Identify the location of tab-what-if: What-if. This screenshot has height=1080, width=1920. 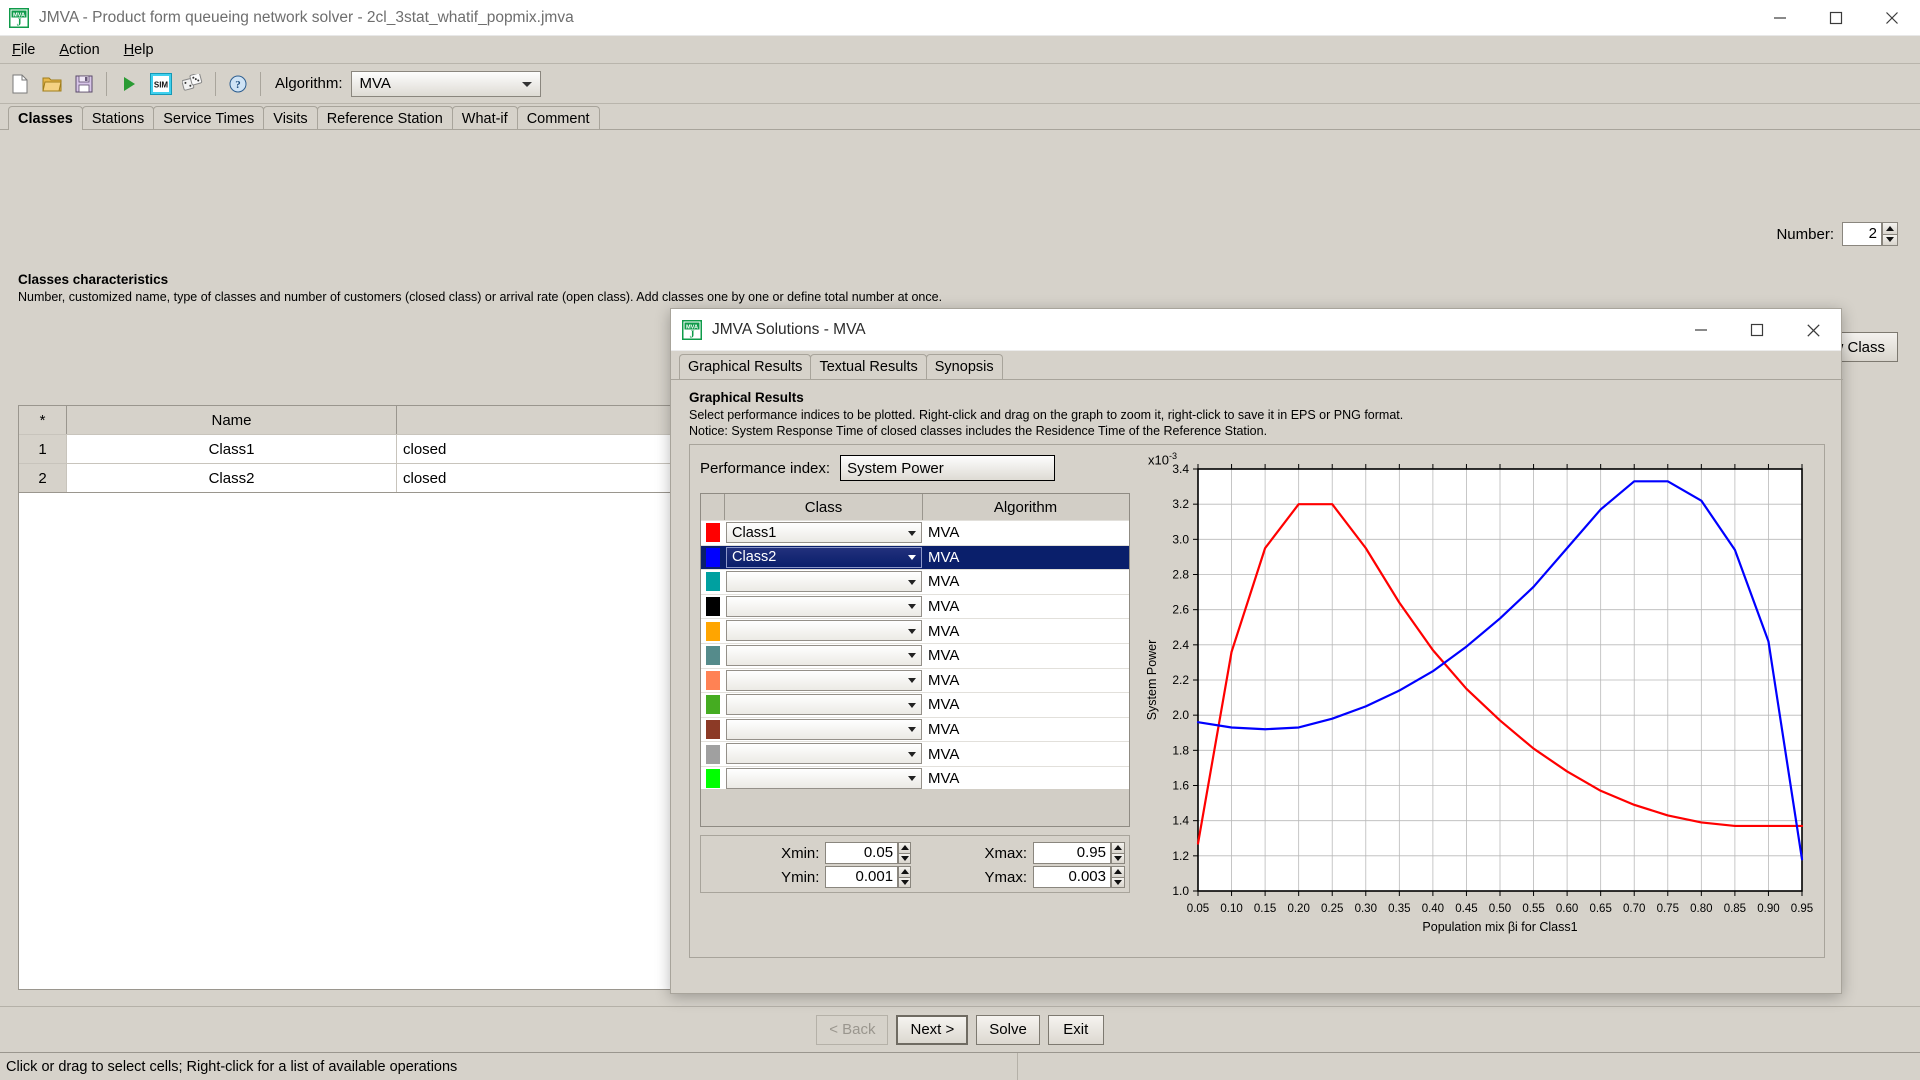
(484, 118).